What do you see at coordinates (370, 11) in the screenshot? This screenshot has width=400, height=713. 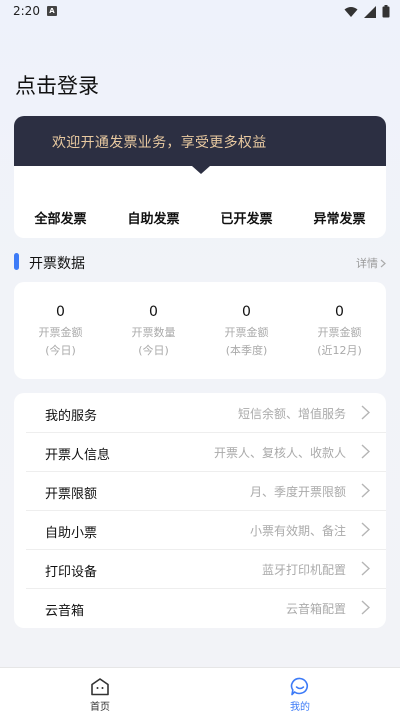 I see `signal-icon` at bounding box center [370, 11].